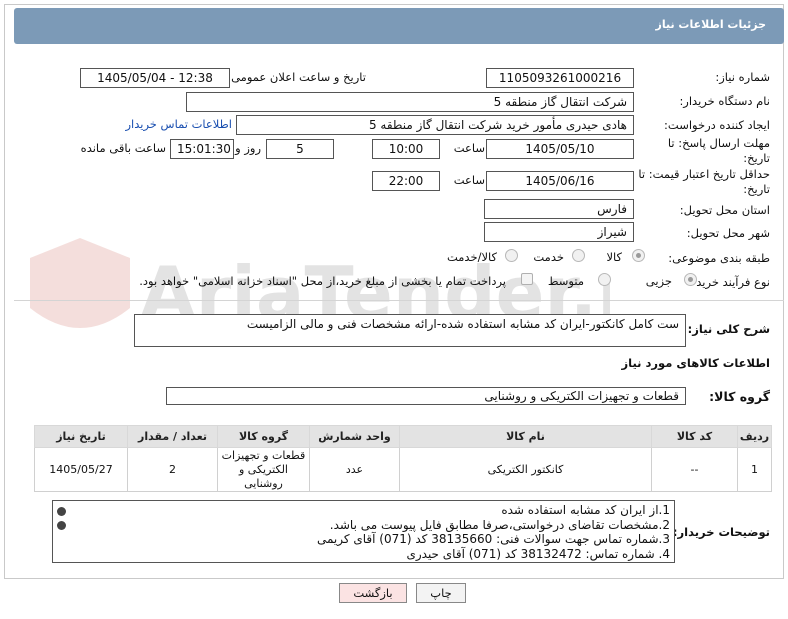 Image resolution: width=788 pixels, height=619 pixels. What do you see at coordinates (658, 281) in the screenshot?
I see `radio-minor-label: جزیی` at bounding box center [658, 281].